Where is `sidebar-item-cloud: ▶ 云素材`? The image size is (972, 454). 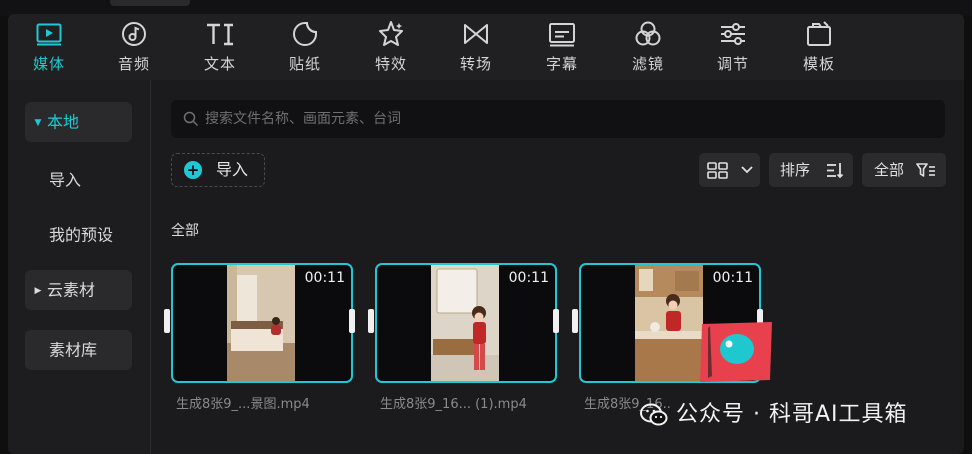 sidebar-item-cloud: ▶ 云素材 is located at coordinates (78, 290).